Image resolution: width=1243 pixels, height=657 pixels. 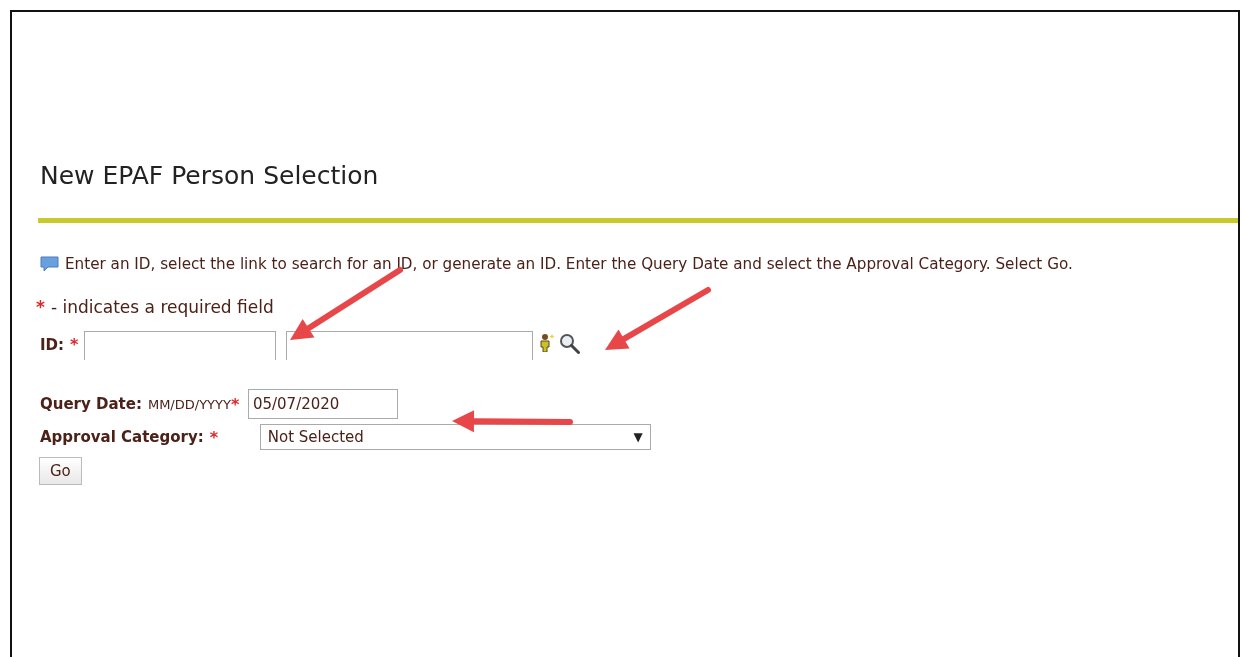 I want to click on search-icon, so click(x=570, y=343).